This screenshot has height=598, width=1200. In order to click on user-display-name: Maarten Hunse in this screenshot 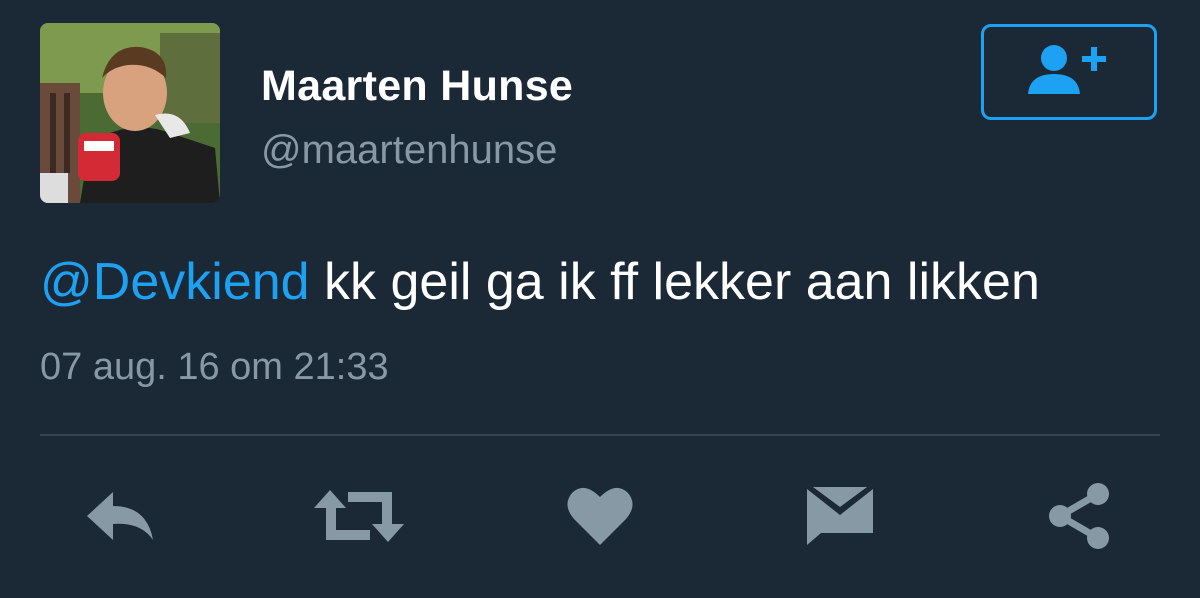, I will do `click(417, 86)`.